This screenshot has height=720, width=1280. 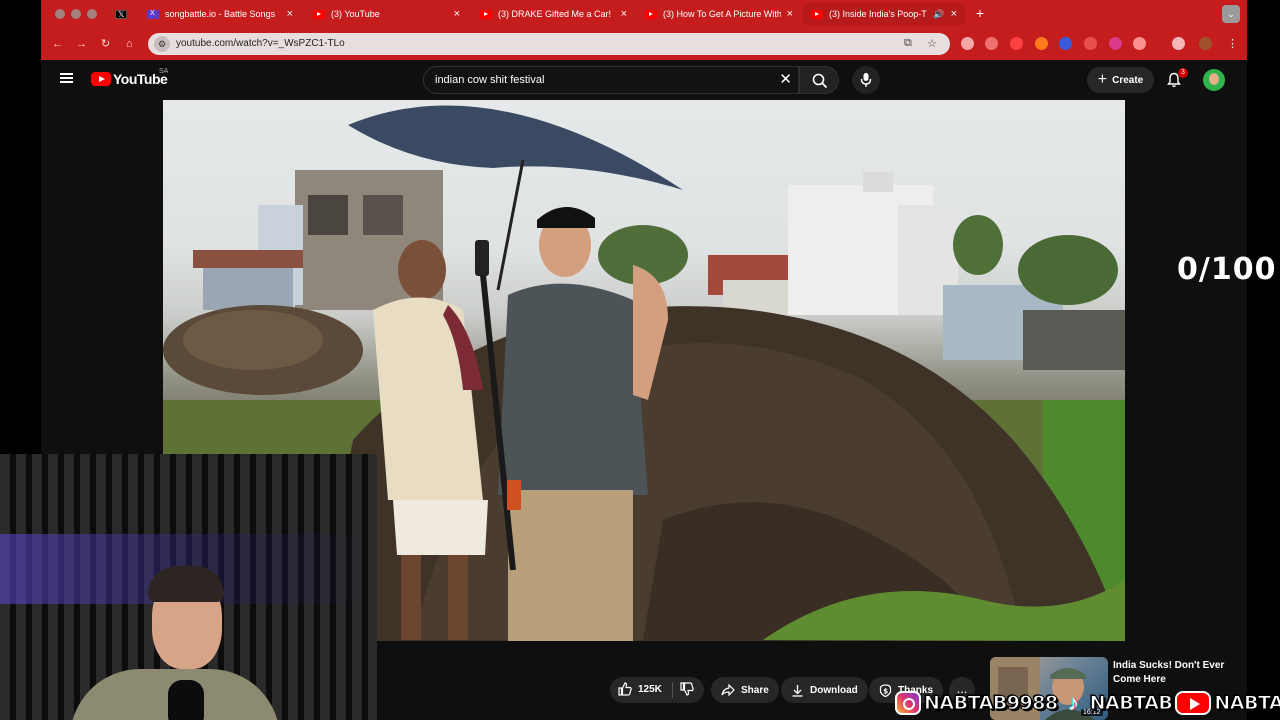 I want to click on youtube-logo-icon, so click(x=101, y=79).